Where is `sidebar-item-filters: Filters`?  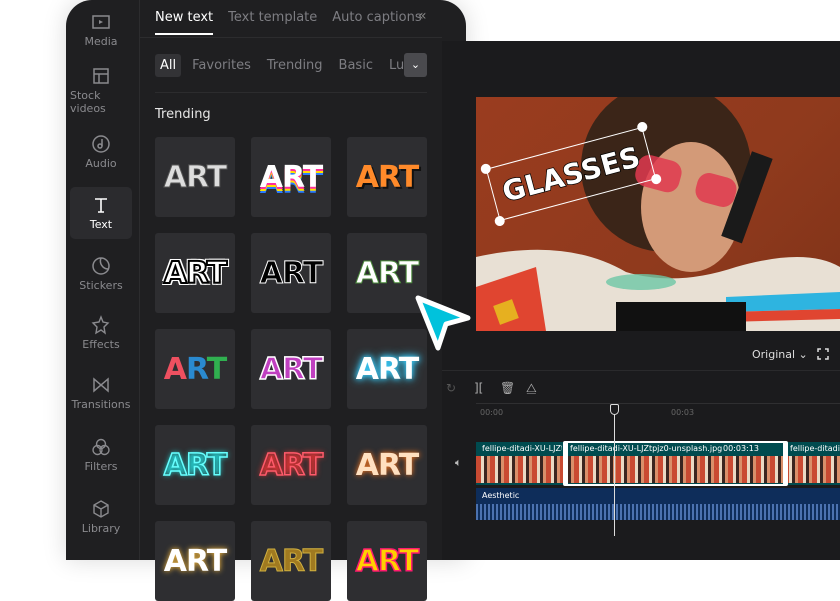
sidebar-item-filters: Filters is located at coordinates (101, 455).